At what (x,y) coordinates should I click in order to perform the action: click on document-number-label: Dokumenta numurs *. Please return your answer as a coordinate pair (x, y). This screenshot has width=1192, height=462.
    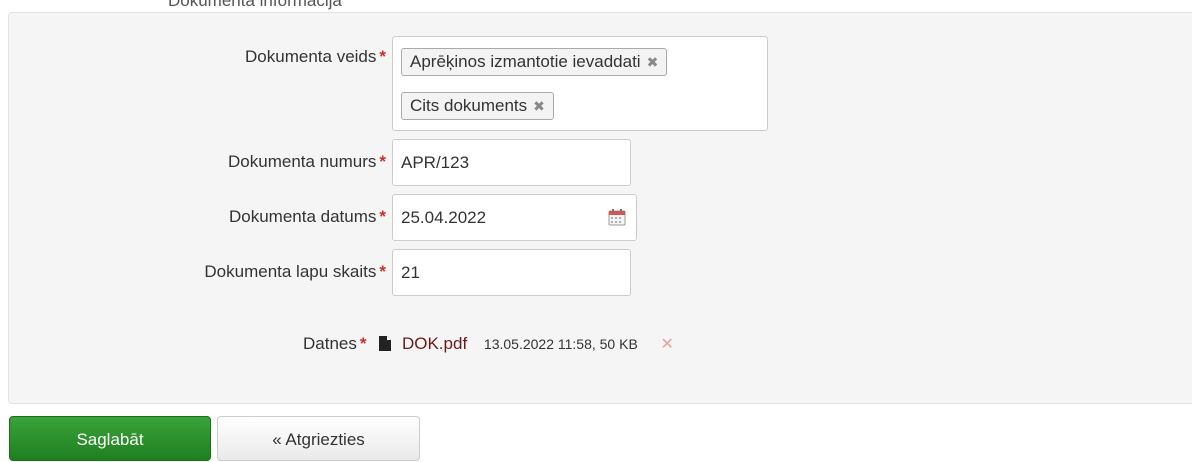
    Looking at the image, I should click on (307, 162).